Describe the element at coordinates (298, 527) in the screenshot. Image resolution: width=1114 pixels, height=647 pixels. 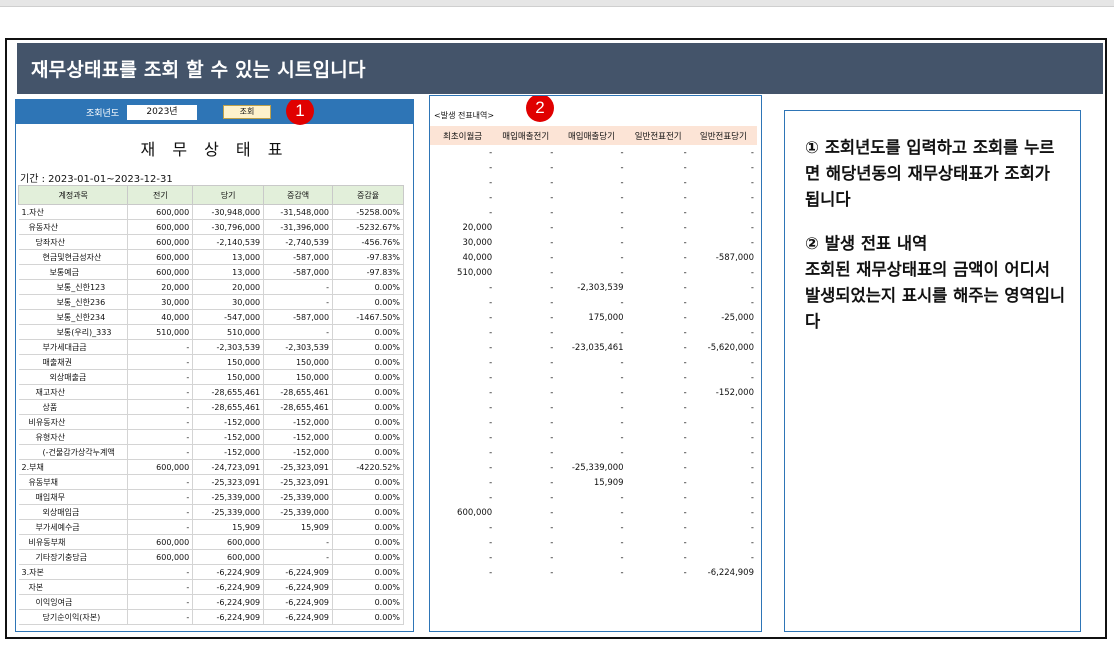
I see `diff-cell: 15,909` at that location.